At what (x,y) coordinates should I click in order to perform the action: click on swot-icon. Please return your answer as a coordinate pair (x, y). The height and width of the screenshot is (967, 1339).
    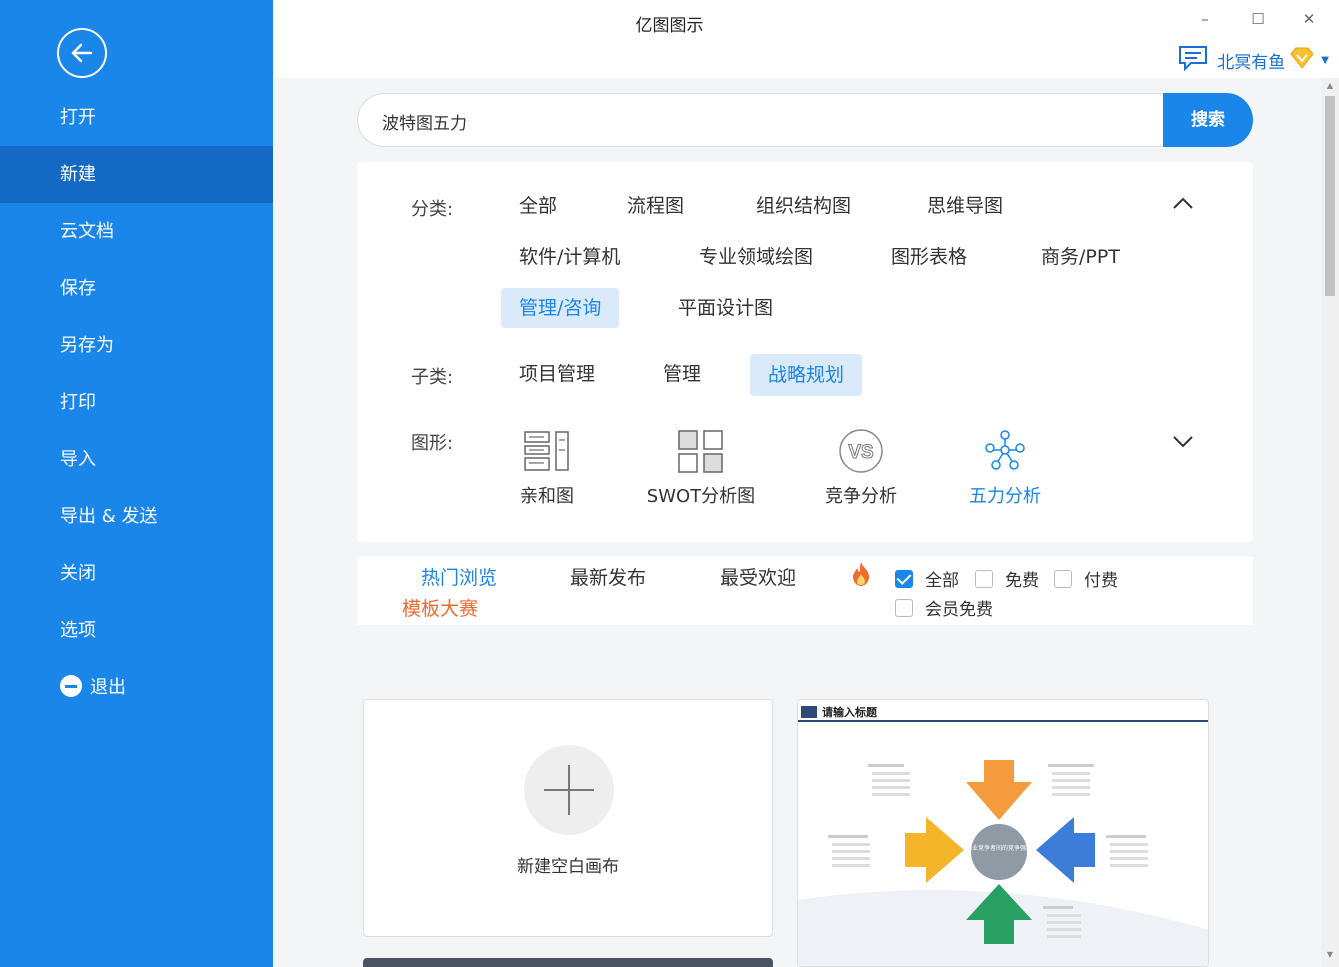
    Looking at the image, I should click on (700, 451).